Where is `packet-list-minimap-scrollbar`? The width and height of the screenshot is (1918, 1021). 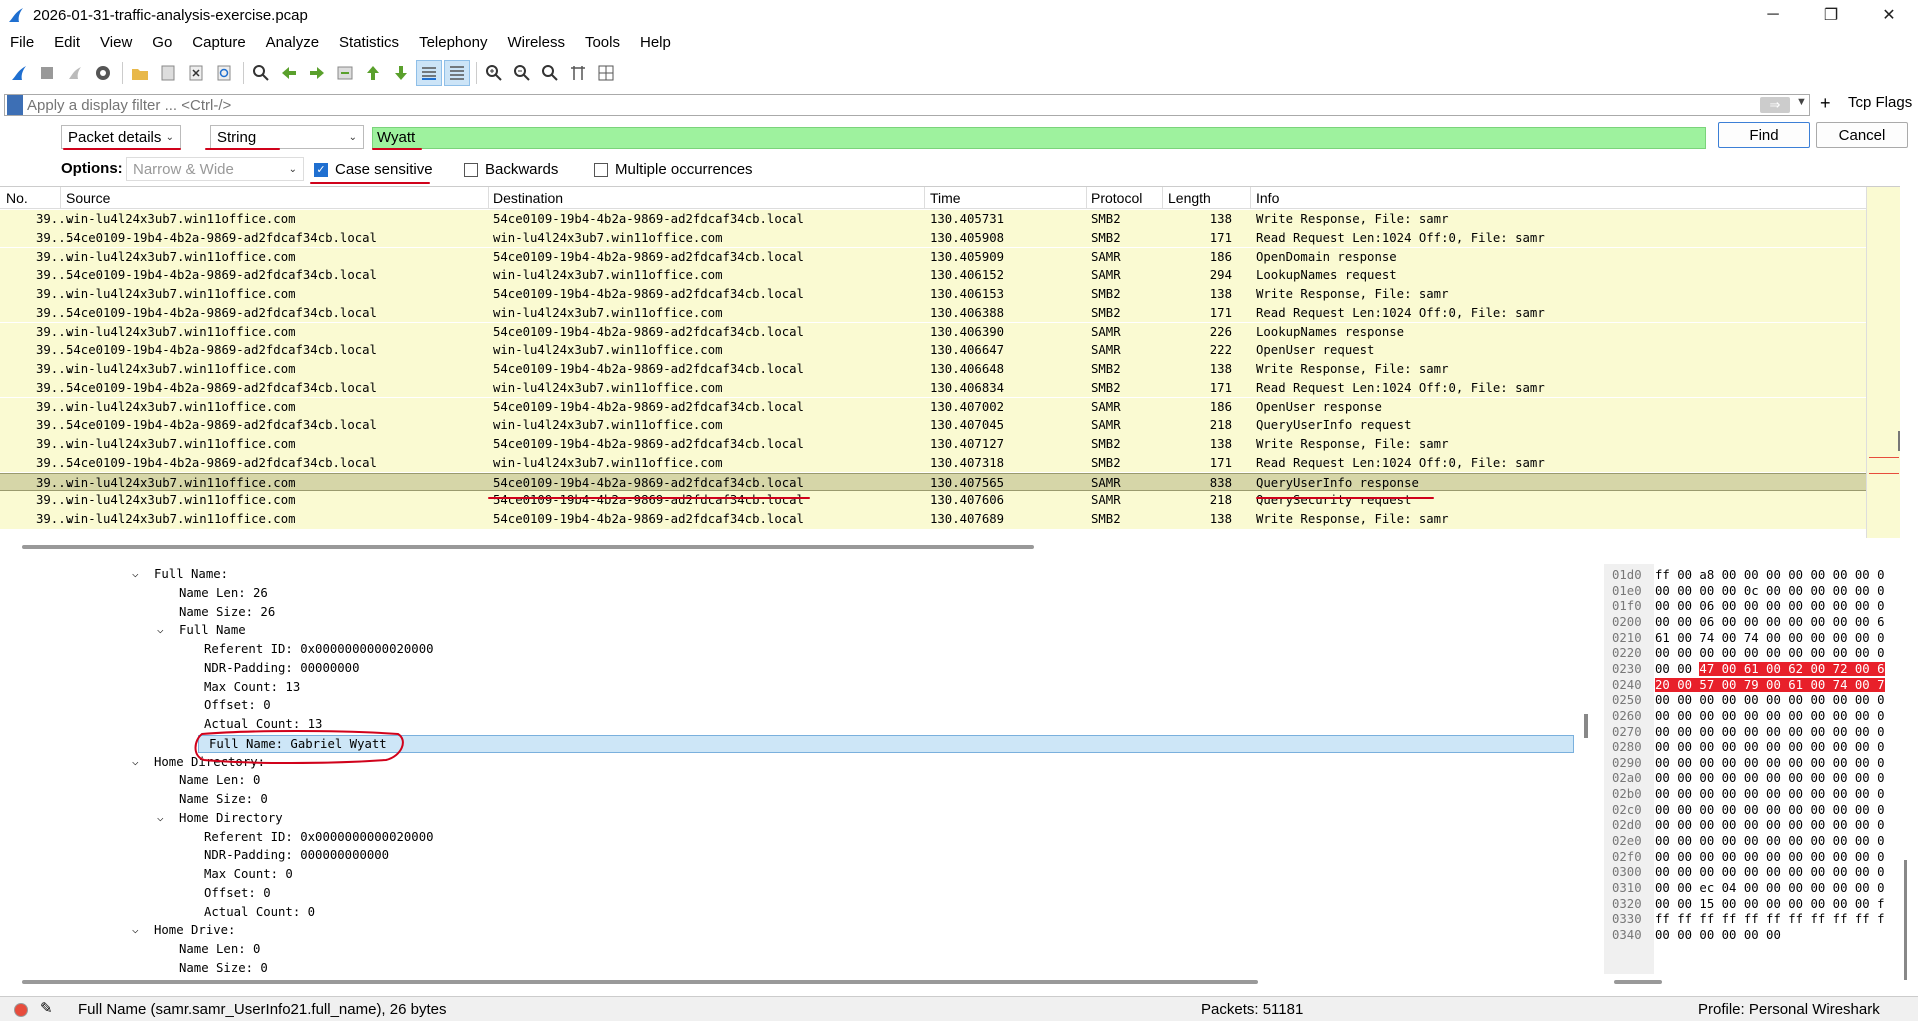 packet-list-minimap-scrollbar is located at coordinates (1883, 362).